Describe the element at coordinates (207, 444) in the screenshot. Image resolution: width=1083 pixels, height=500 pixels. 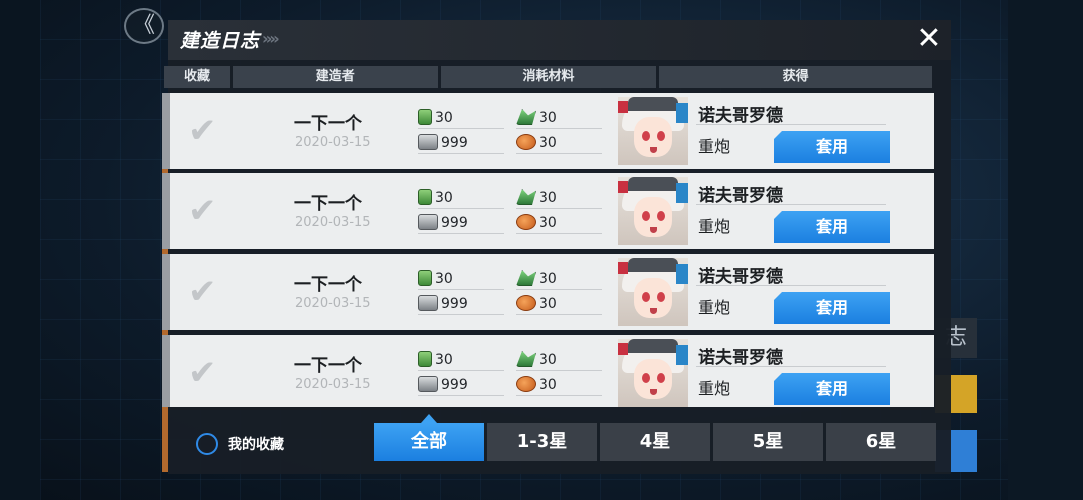
I see `favorites-radio-icon` at that location.